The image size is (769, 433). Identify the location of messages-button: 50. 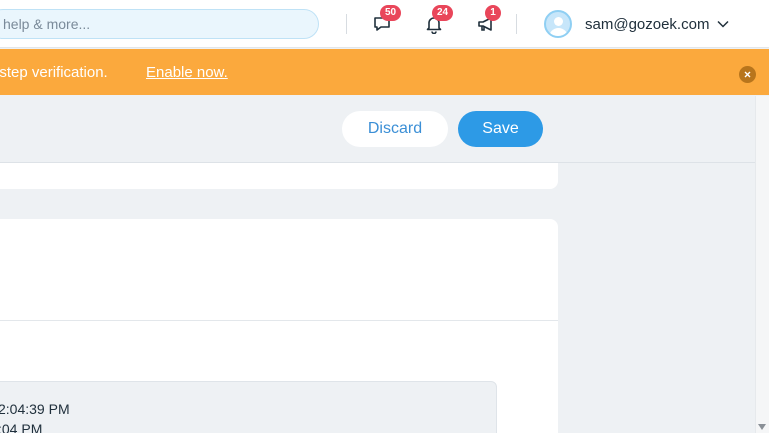
(385, 21).